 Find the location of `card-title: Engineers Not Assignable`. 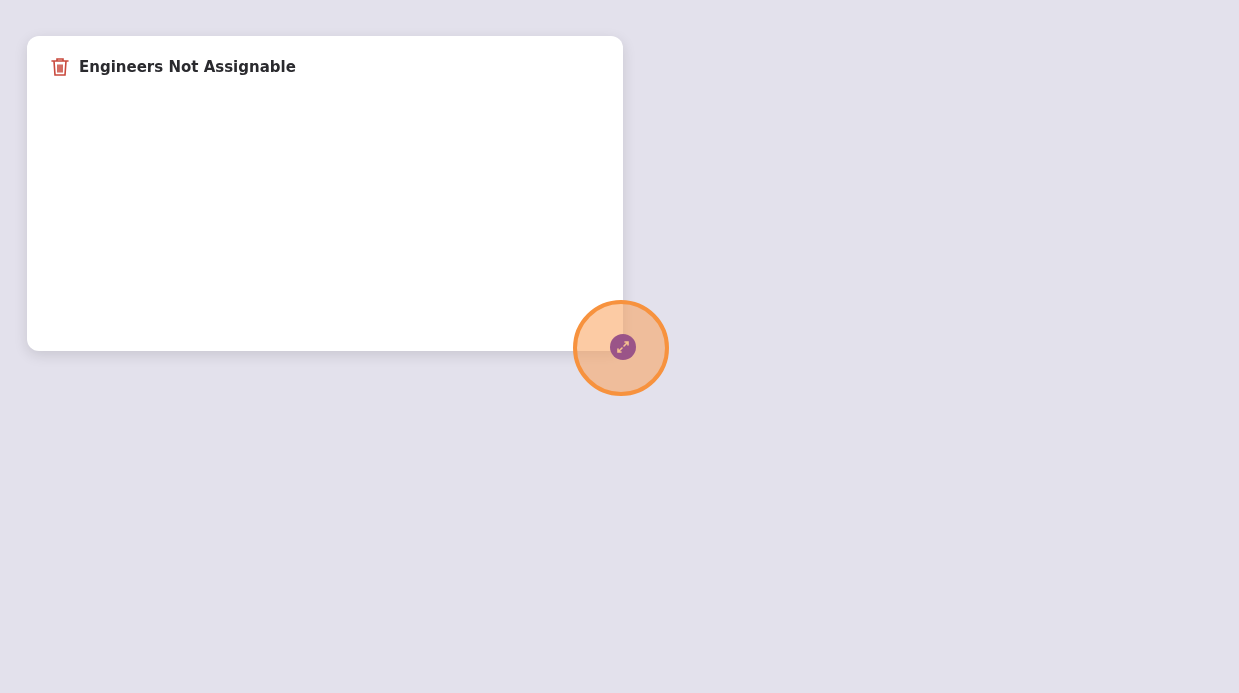

card-title: Engineers Not Assignable is located at coordinates (187, 67).